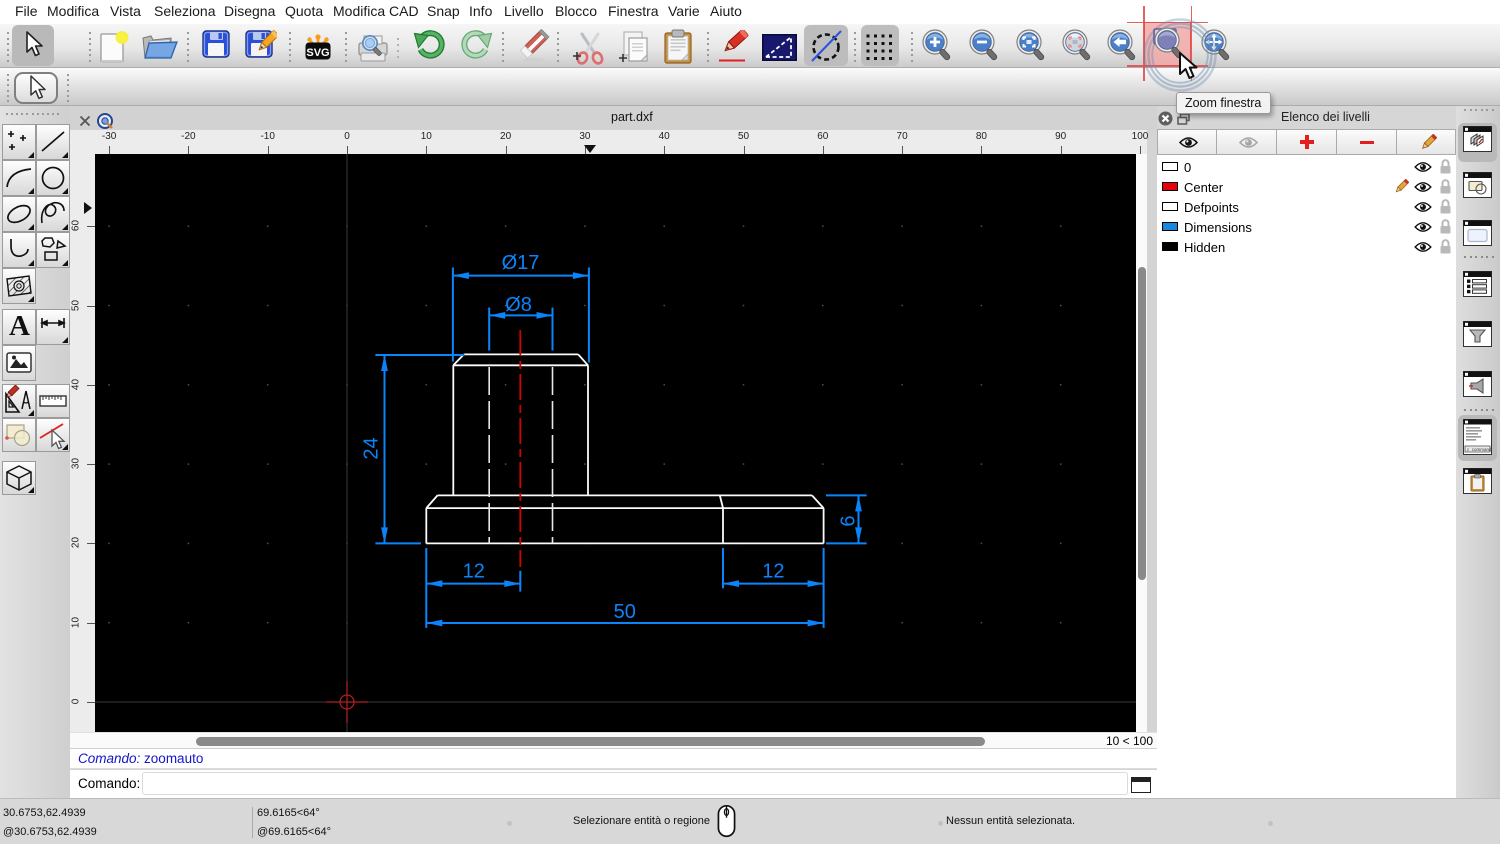  Describe the element at coordinates (849, 520) in the screenshot. I see `svg-text: 6` at that location.